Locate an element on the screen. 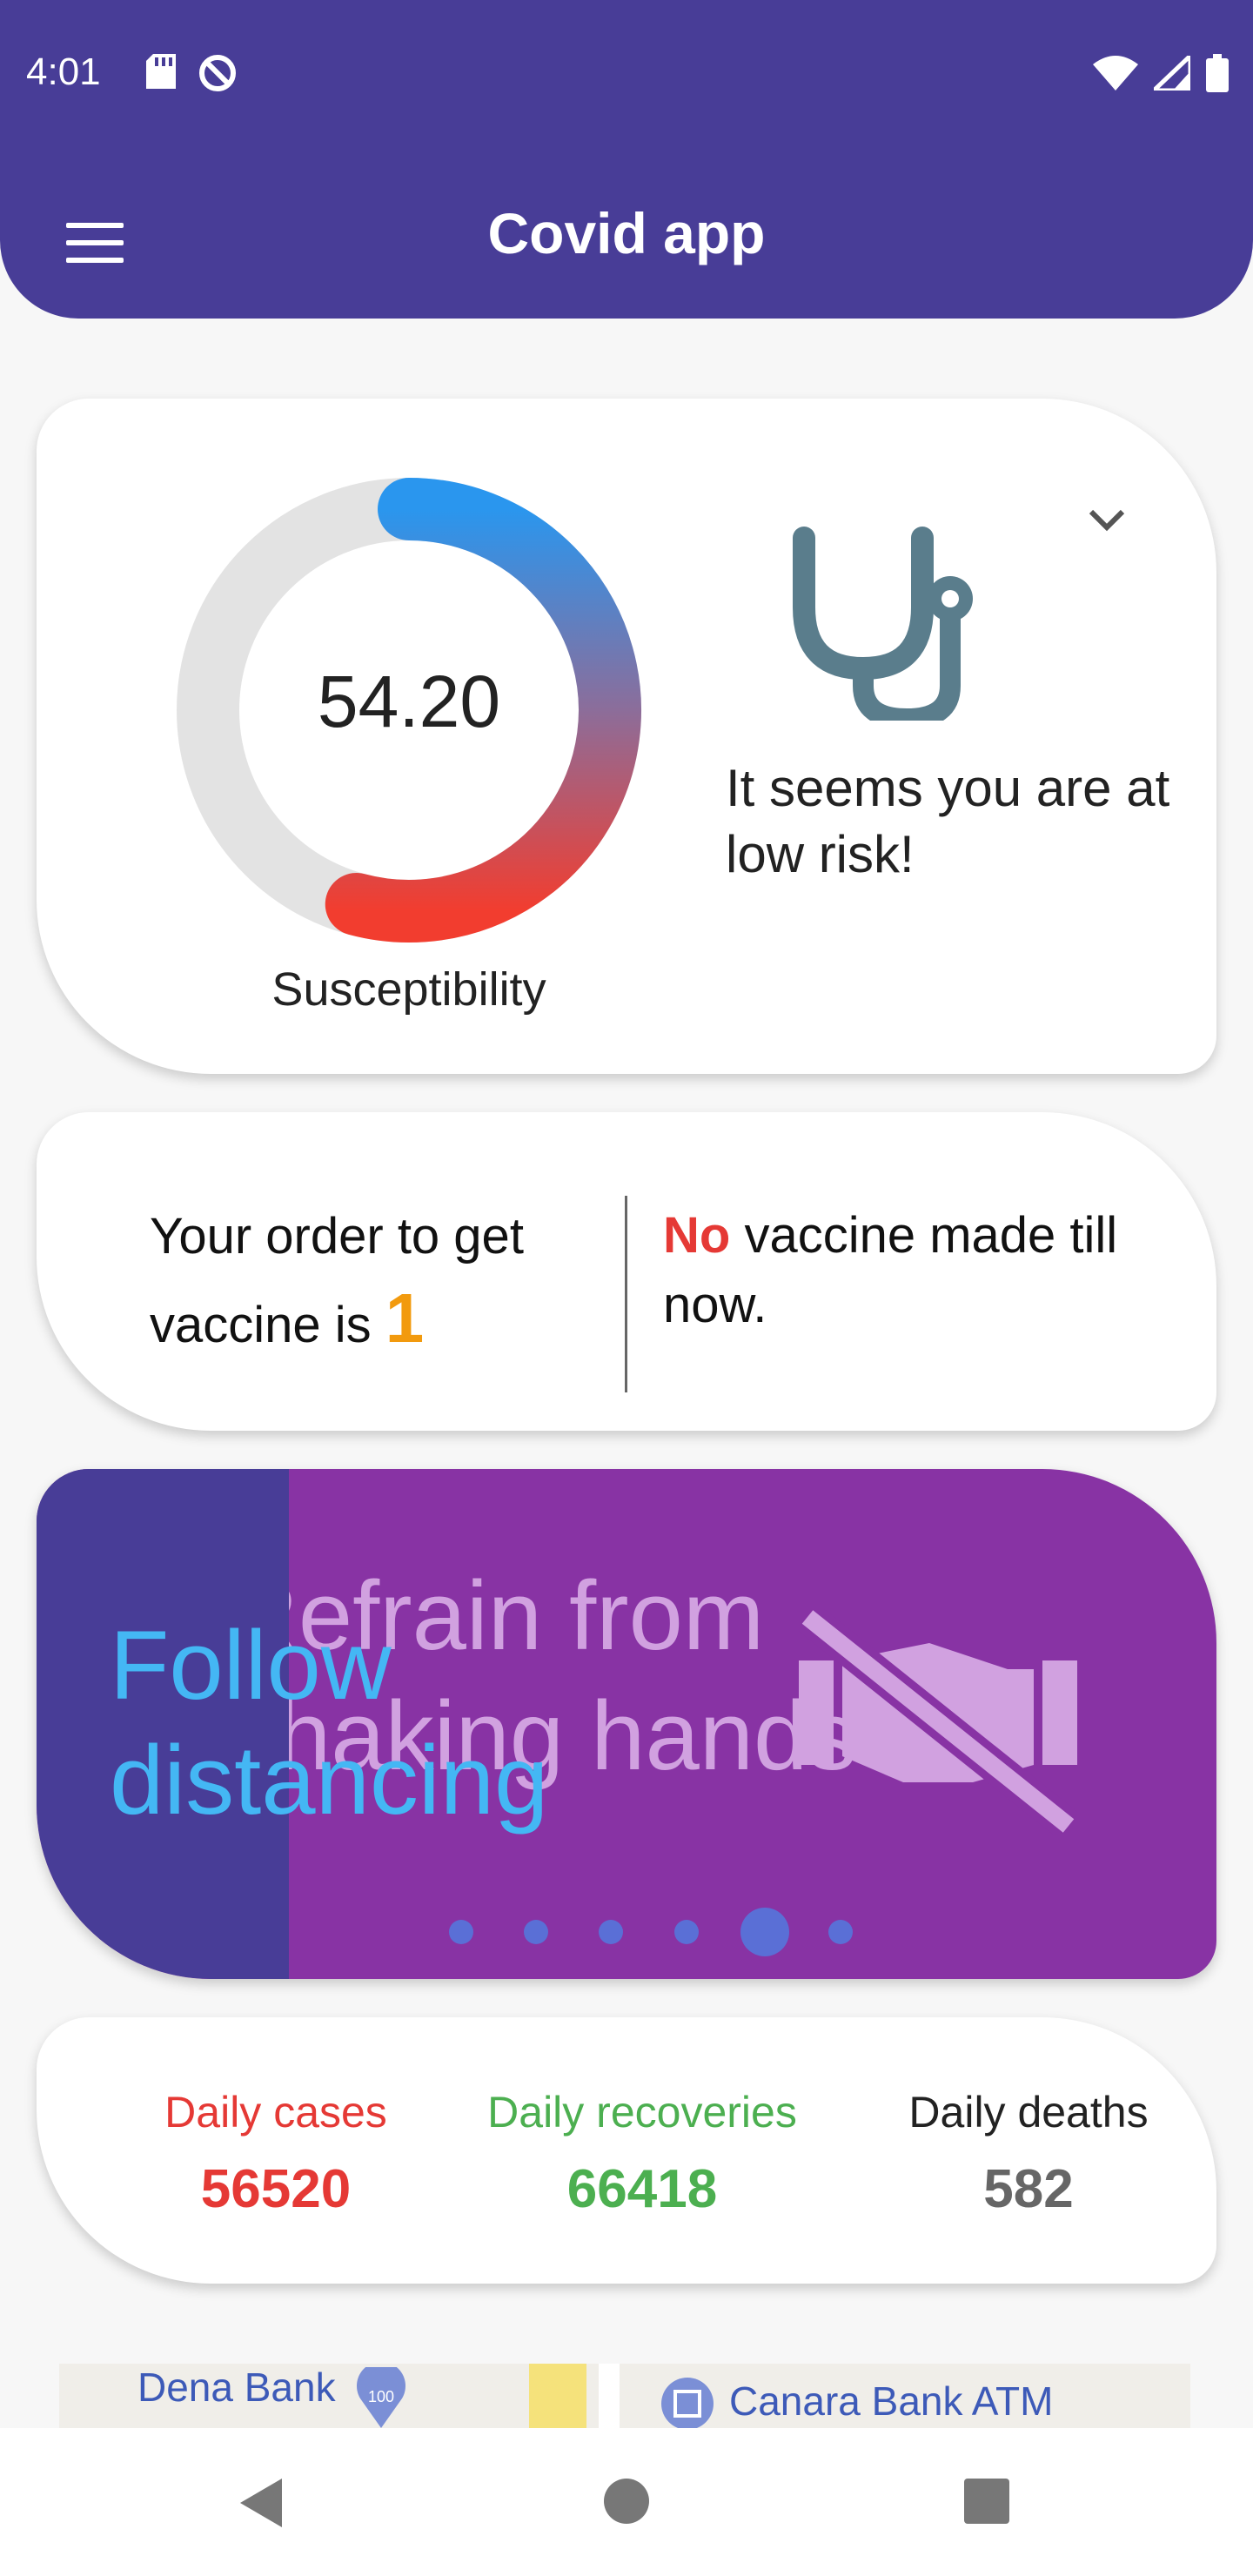 Image resolution: width=1253 pixels, height=2576 pixels. carousel-dots is located at coordinates (626, 1930).